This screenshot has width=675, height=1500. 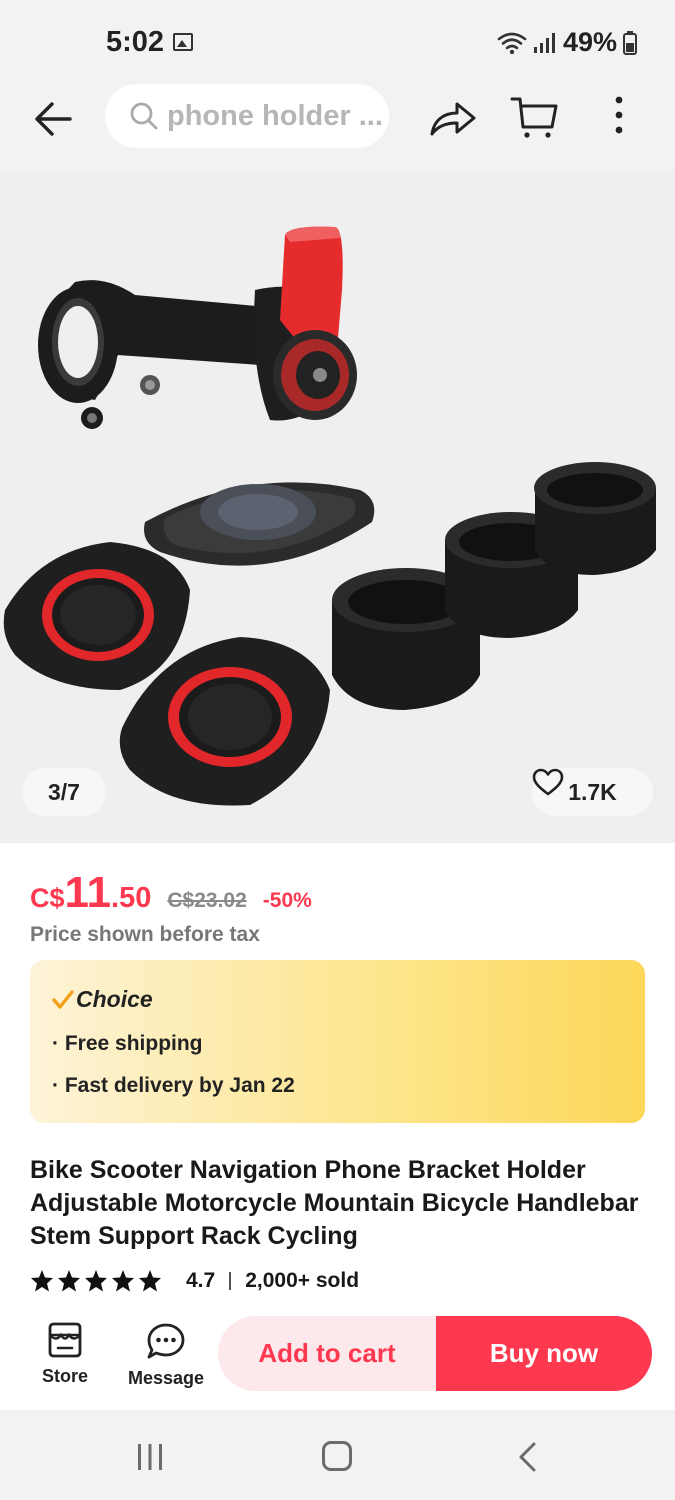 What do you see at coordinates (144, 116) in the screenshot?
I see `search-icon` at bounding box center [144, 116].